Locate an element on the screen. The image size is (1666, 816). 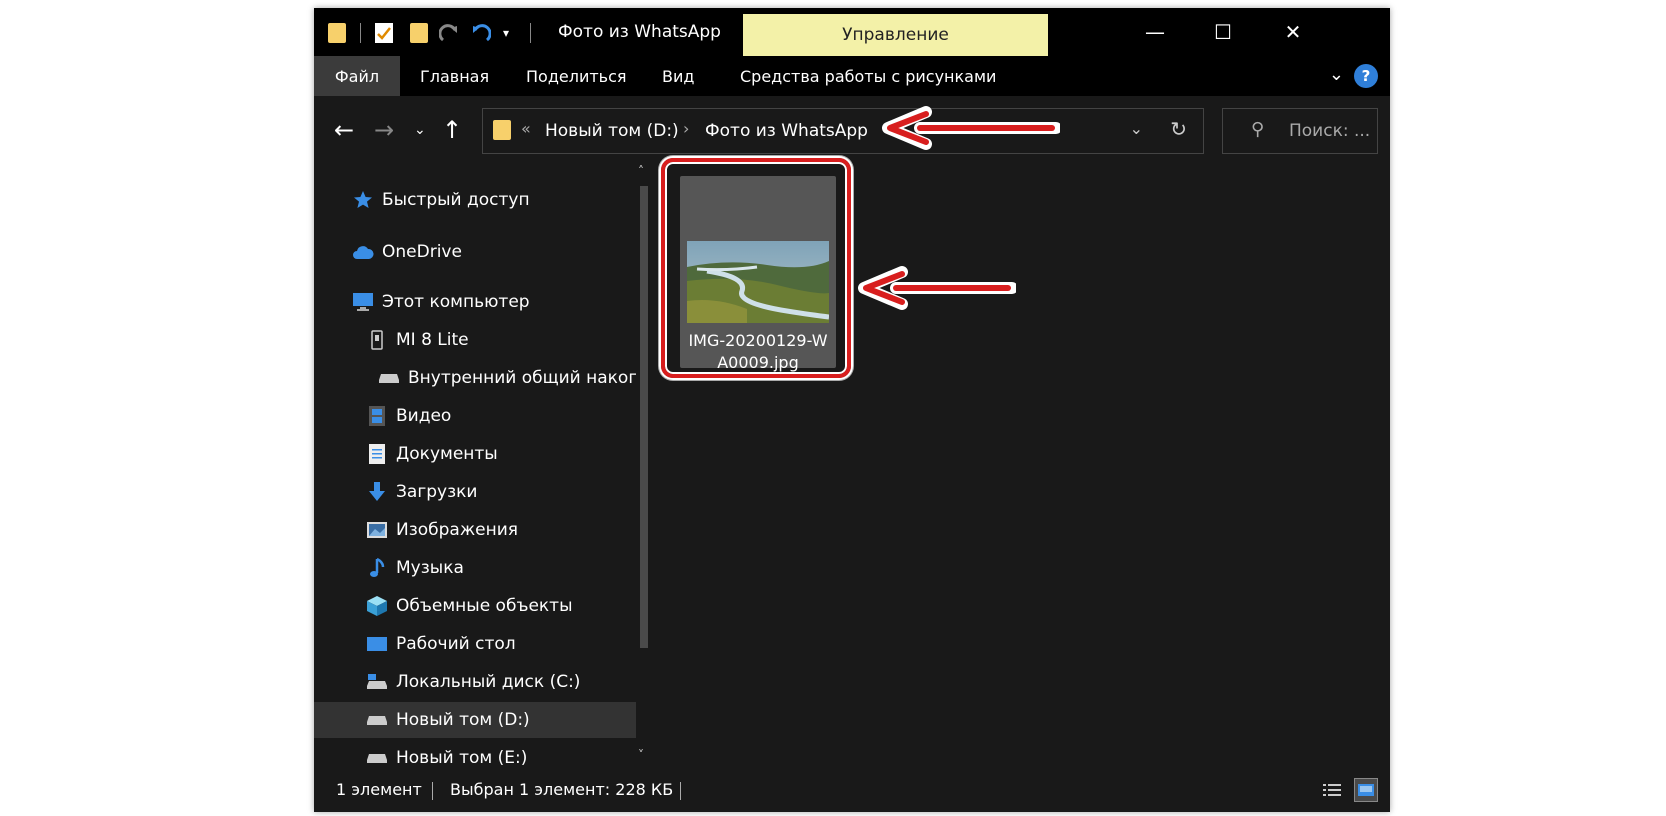
minimize-button: — is located at coordinates (1155, 32).